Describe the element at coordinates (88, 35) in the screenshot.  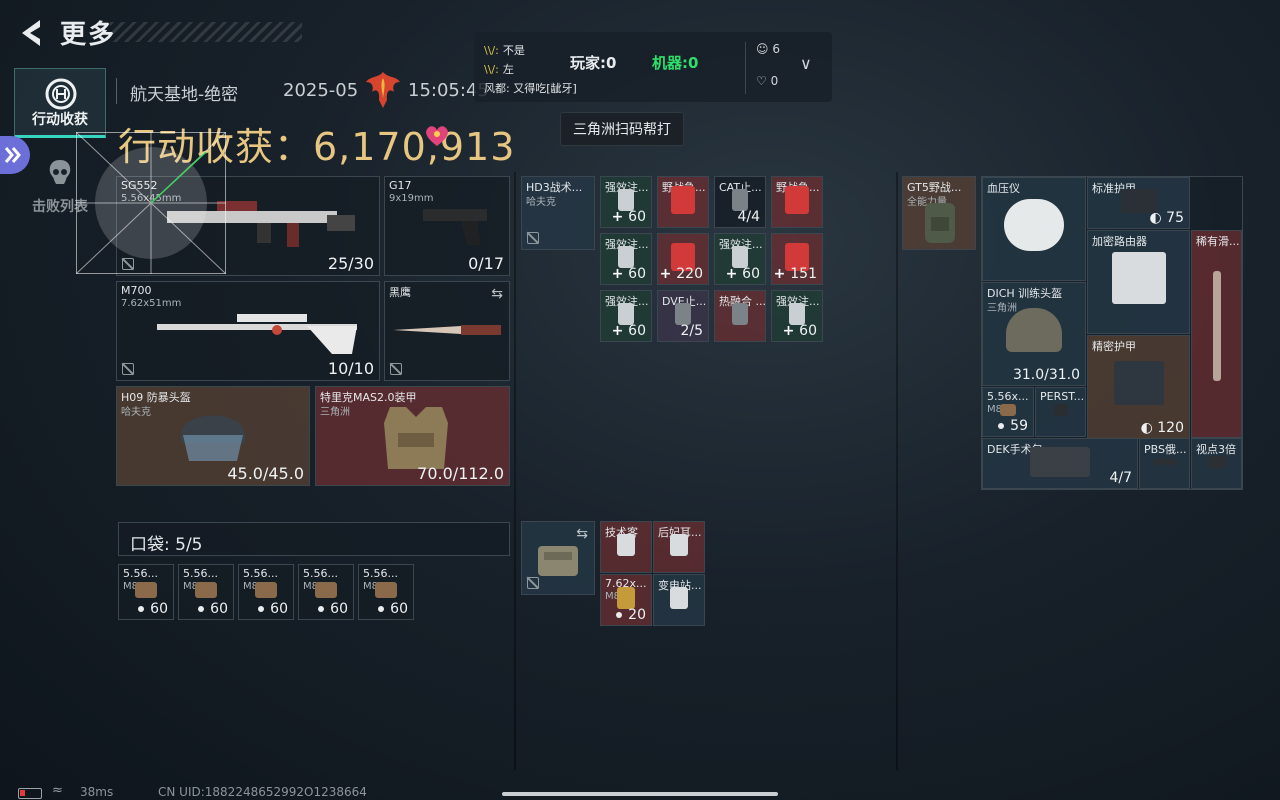
I see `page-title: 更多` at that location.